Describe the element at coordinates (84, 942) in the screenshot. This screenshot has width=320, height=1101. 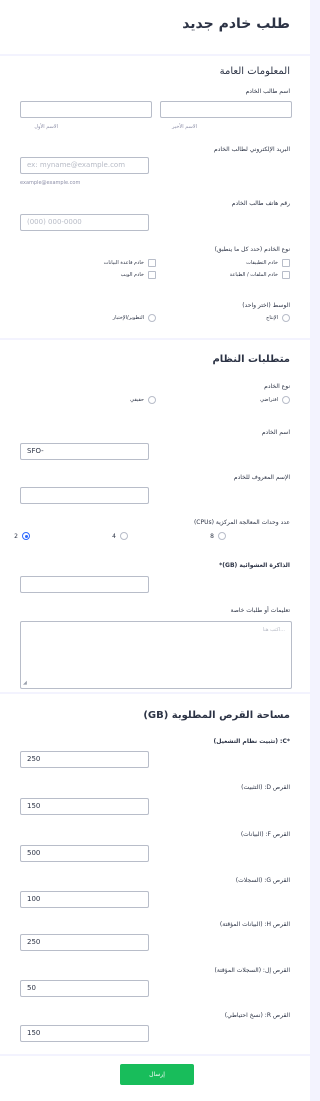
I see `disk-h-input: 250` at that location.